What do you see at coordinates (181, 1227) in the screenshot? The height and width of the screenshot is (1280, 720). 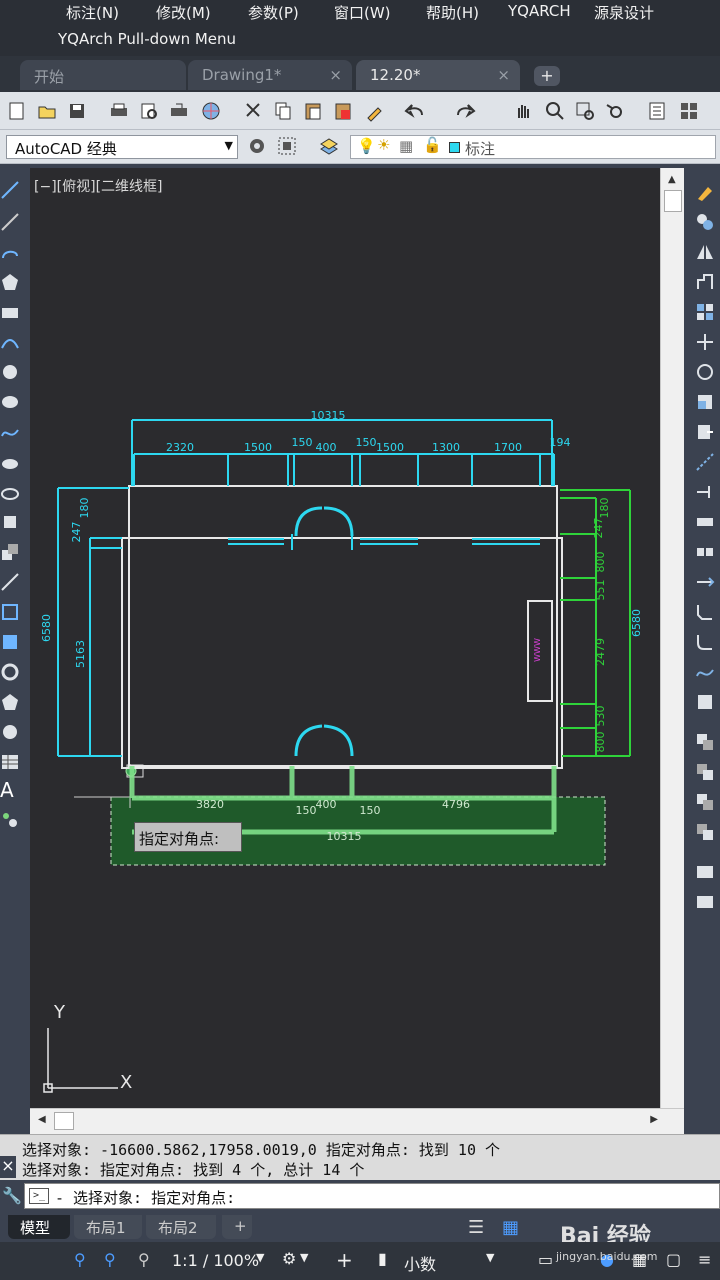 I see `tab-layout2: 布局2` at bounding box center [181, 1227].